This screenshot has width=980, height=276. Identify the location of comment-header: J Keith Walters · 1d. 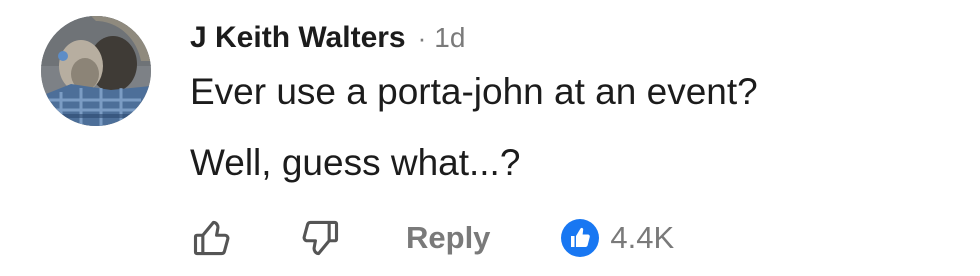
(327, 38).